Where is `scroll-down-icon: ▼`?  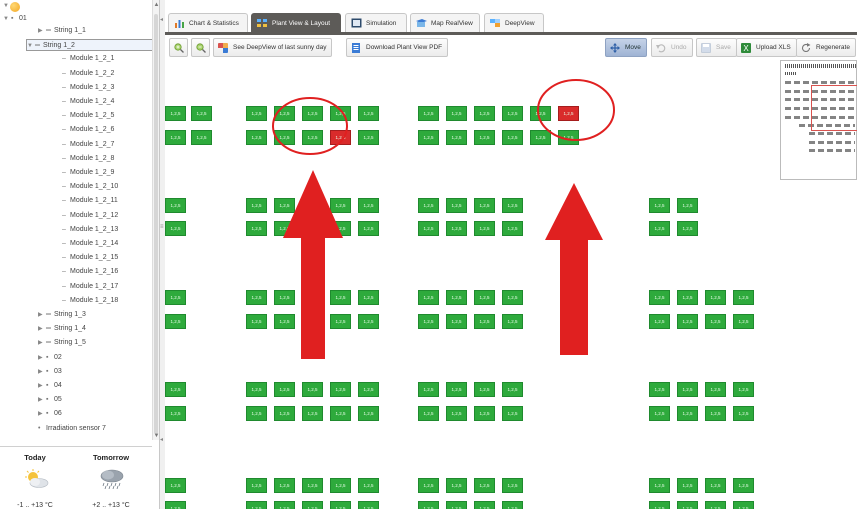 scroll-down-icon: ▼ is located at coordinates (156, 436).